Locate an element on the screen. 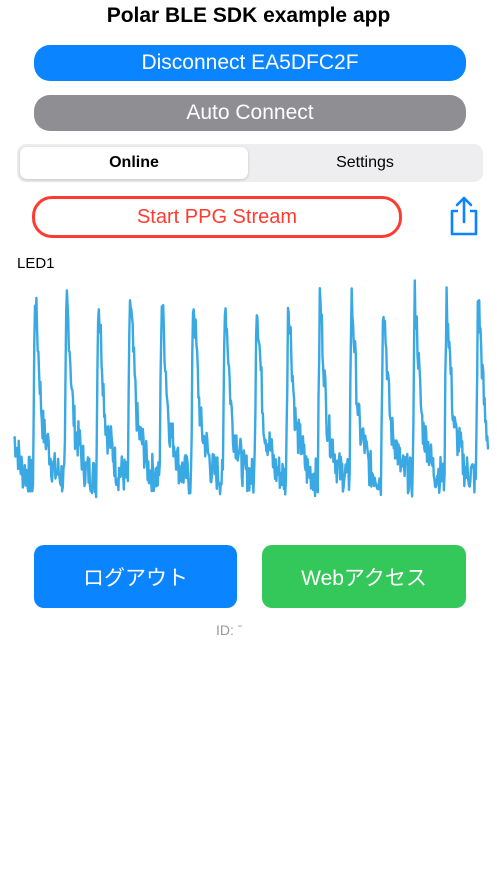 The image size is (497, 879). app-title: Polar BLE SDK example app is located at coordinates (248, 15).